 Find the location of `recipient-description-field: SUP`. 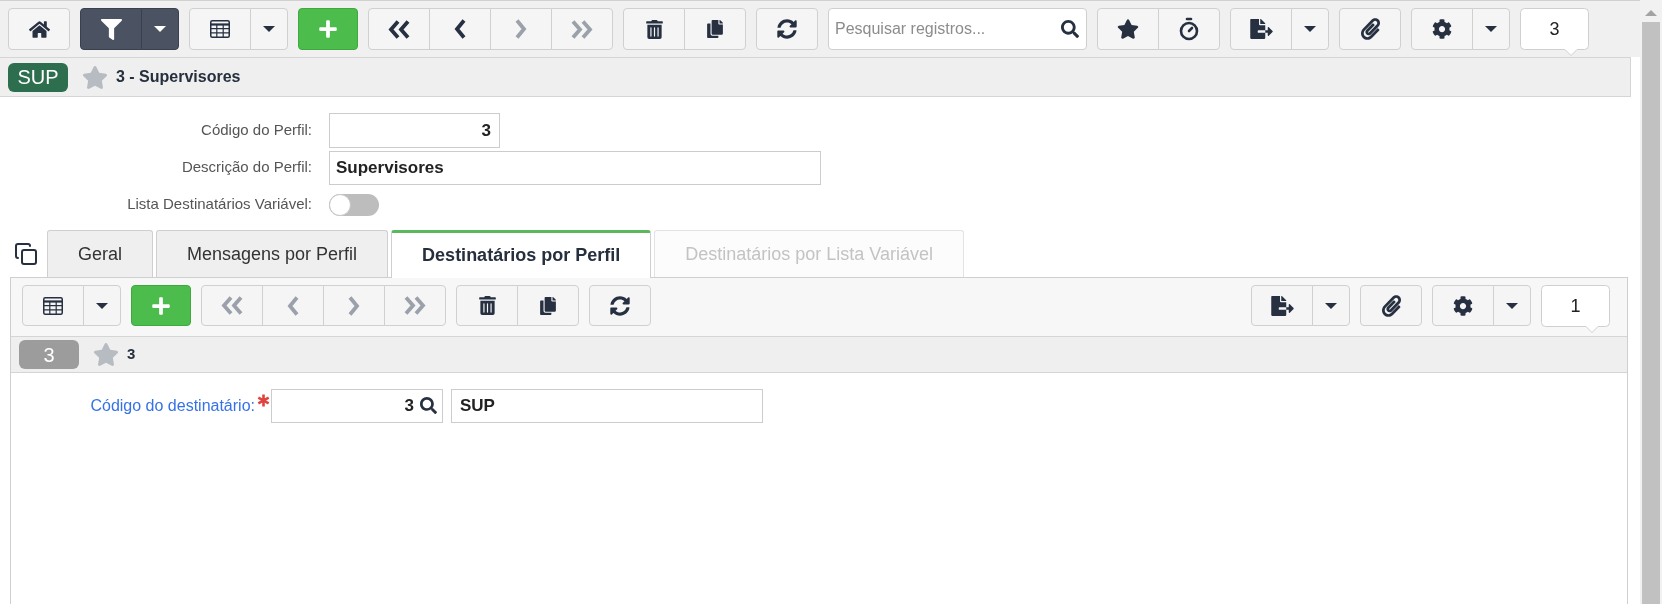

recipient-description-field: SUP is located at coordinates (607, 406).